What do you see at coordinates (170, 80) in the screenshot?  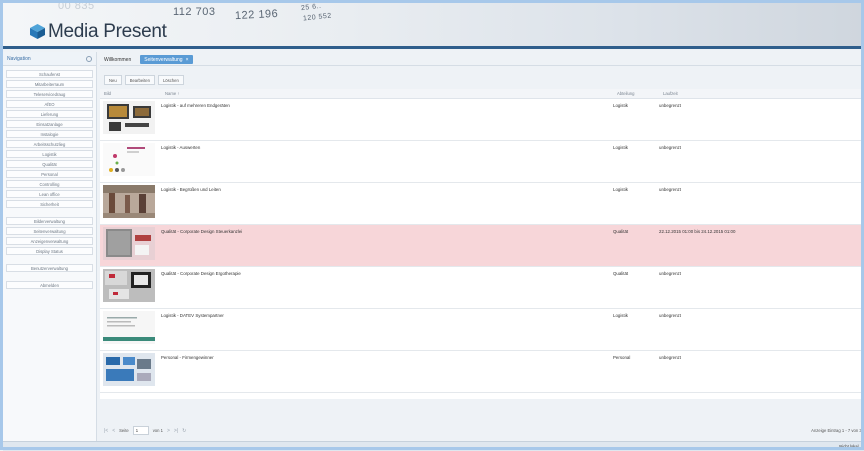 I see `delete-button: Löschen` at bounding box center [170, 80].